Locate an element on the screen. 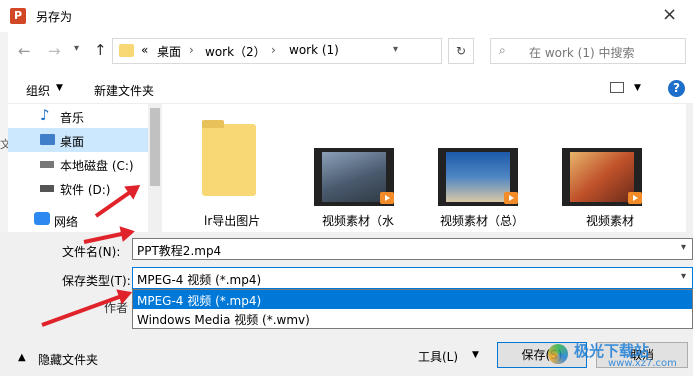 This screenshot has height=376, width=693. watermark-swirl-icon is located at coordinates (558, 354).